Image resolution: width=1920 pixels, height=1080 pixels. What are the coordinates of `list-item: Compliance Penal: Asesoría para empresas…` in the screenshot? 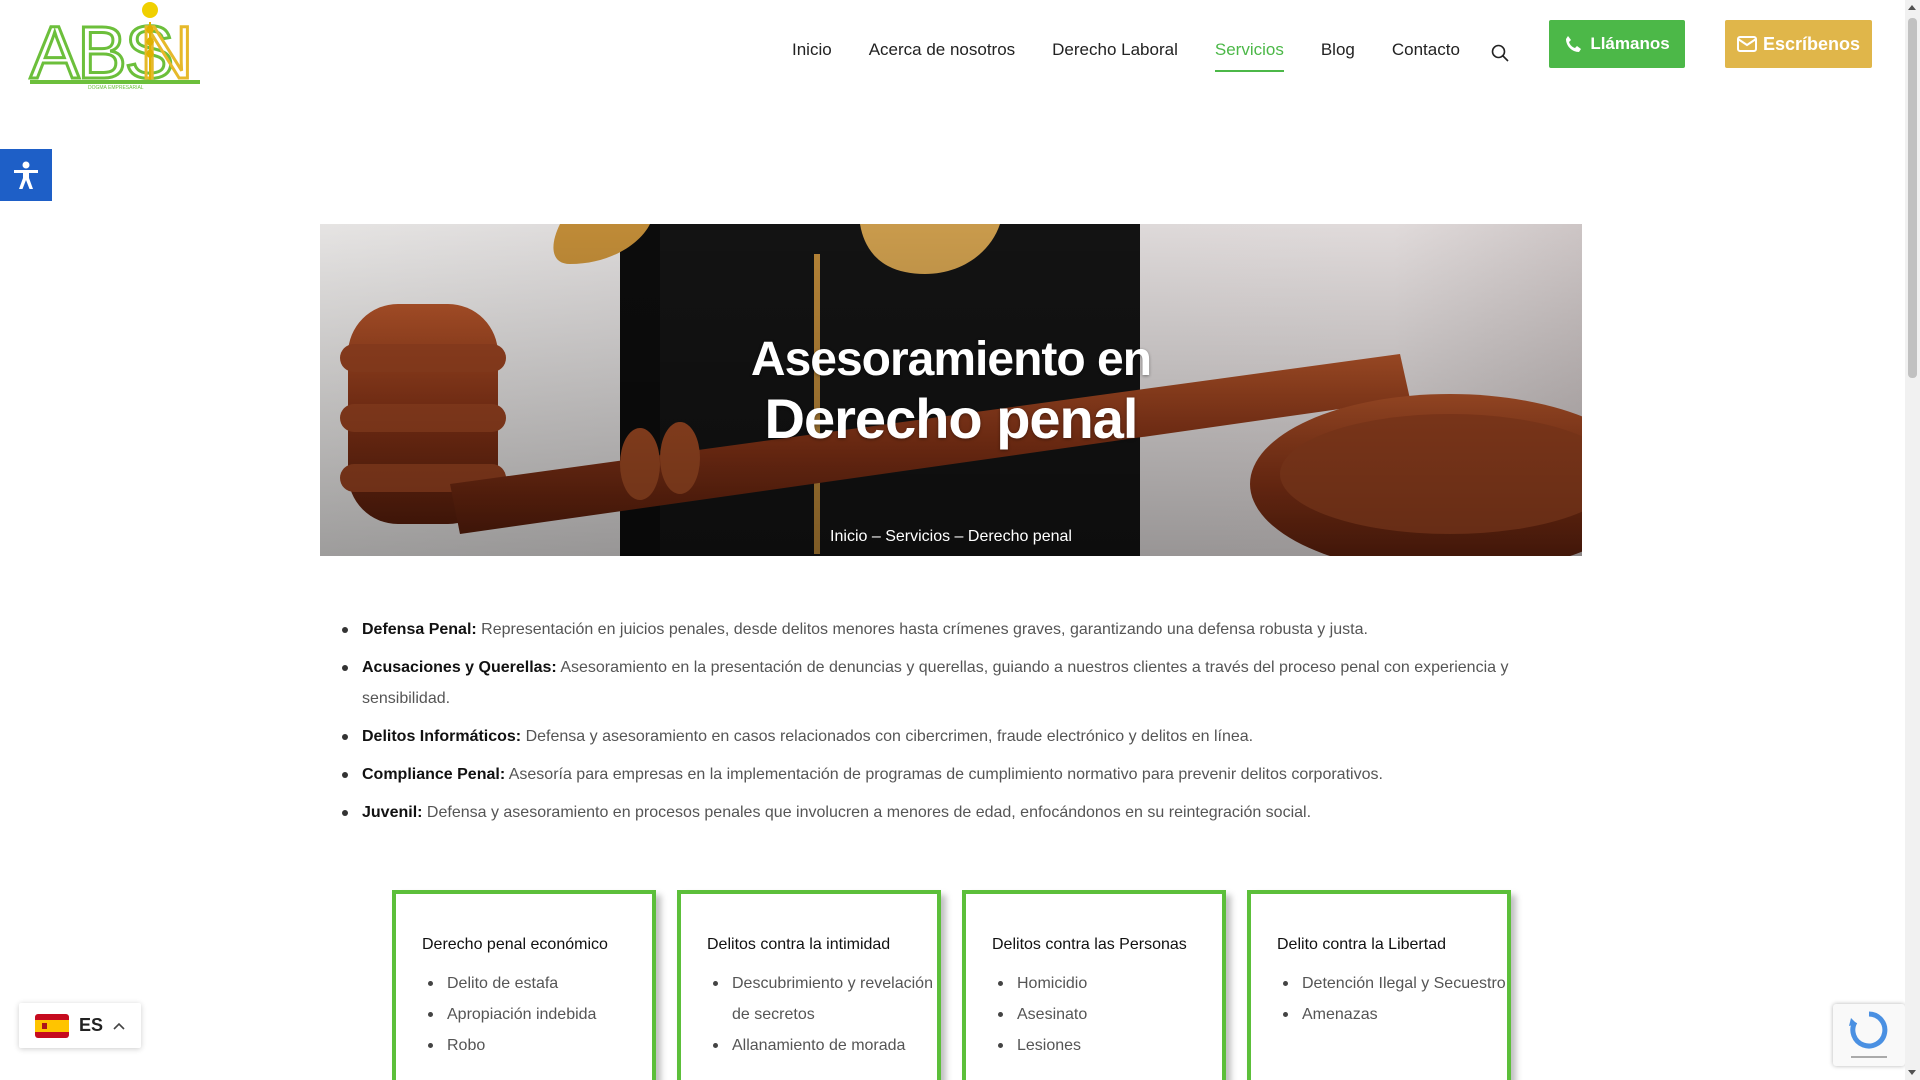 It's located at (932, 774).